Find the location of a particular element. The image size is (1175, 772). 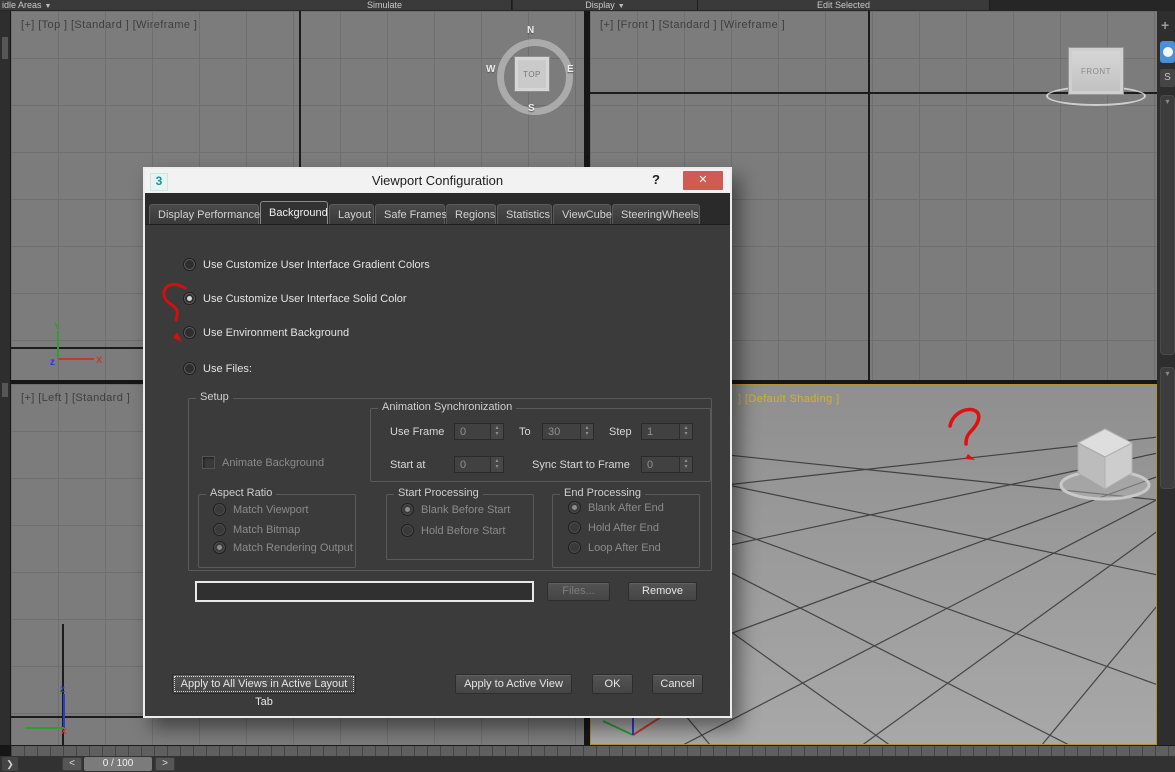

step-spinner: 1 is located at coordinates (667, 431).